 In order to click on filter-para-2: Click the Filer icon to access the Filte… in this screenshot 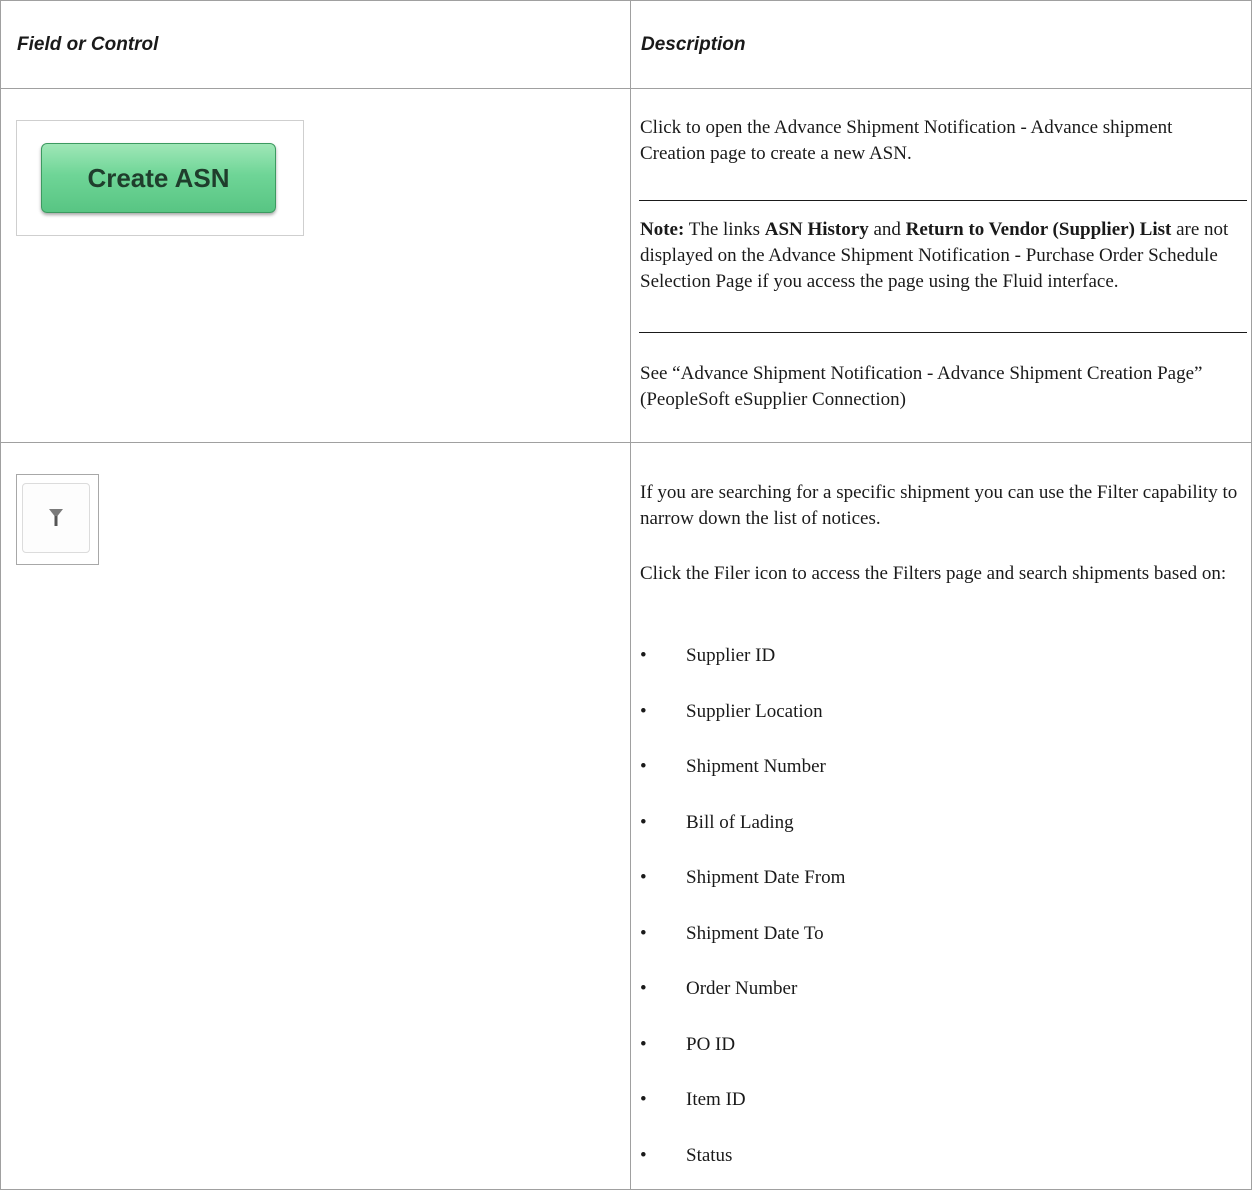, I will do `click(933, 573)`.